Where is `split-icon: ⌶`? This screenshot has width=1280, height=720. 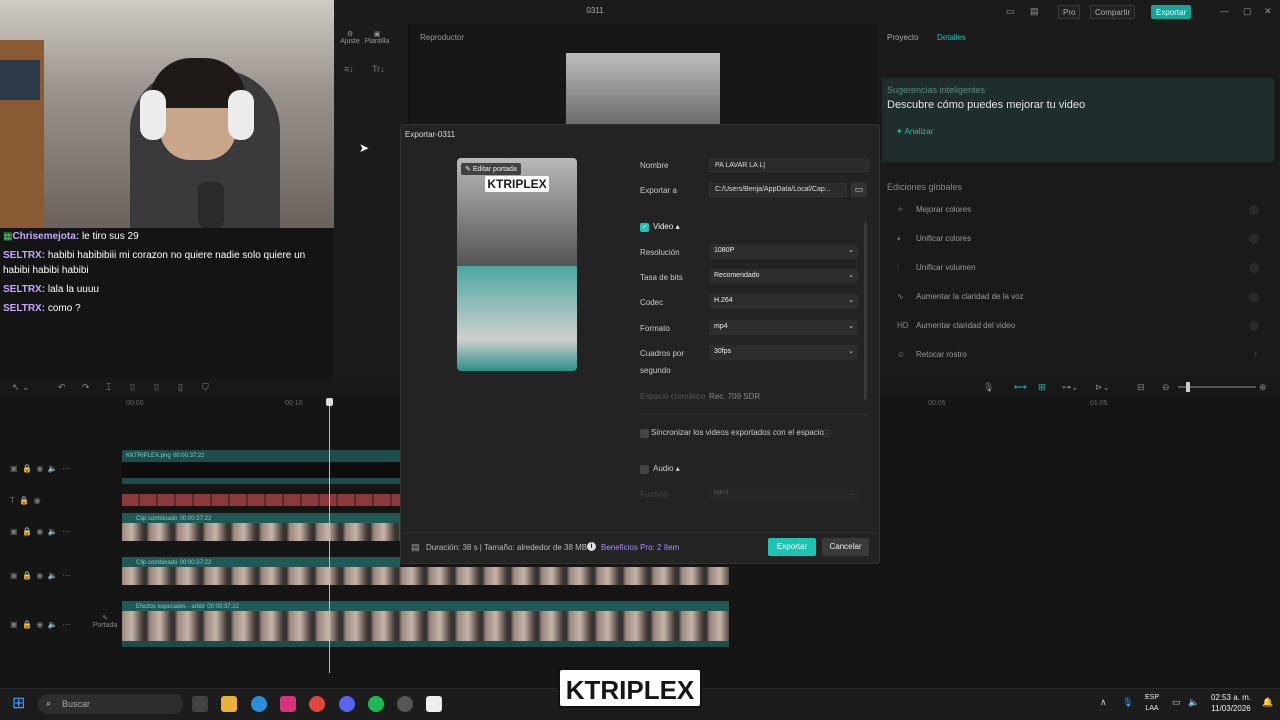 split-icon: ⌶ is located at coordinates (108, 387).